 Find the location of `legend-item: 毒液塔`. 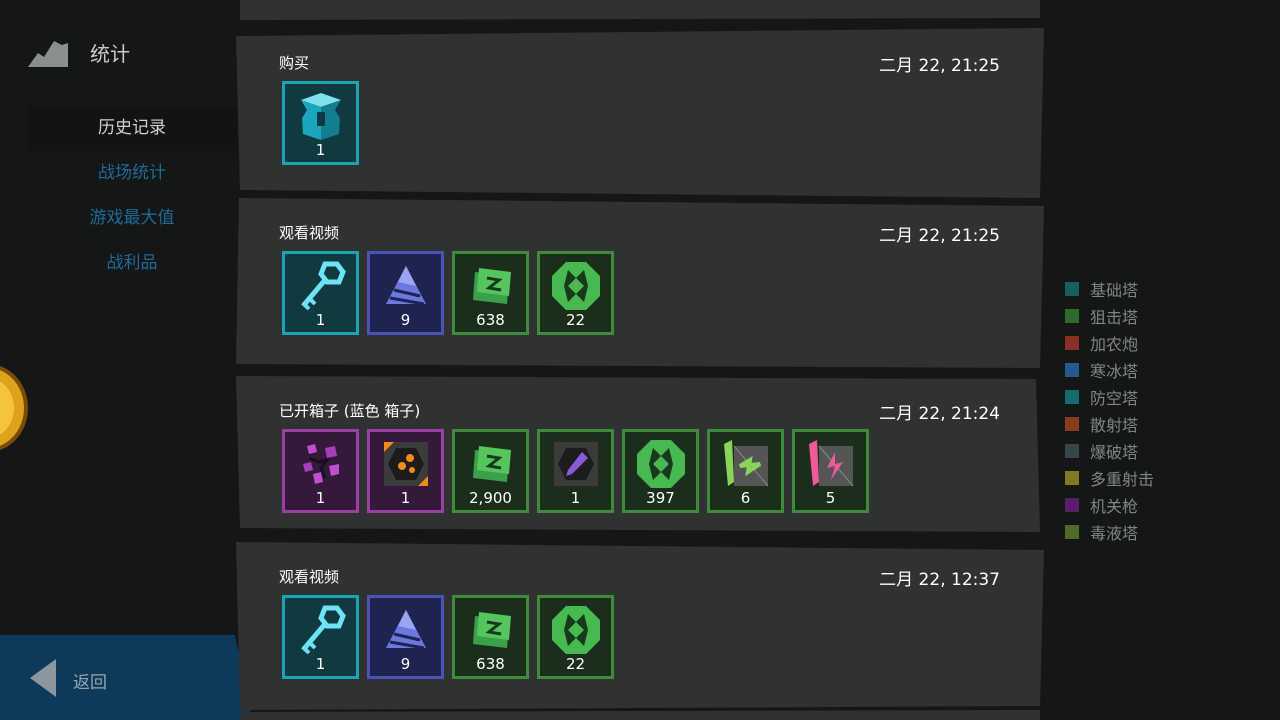

legend-item: 毒液塔 is located at coordinates (1109, 531).